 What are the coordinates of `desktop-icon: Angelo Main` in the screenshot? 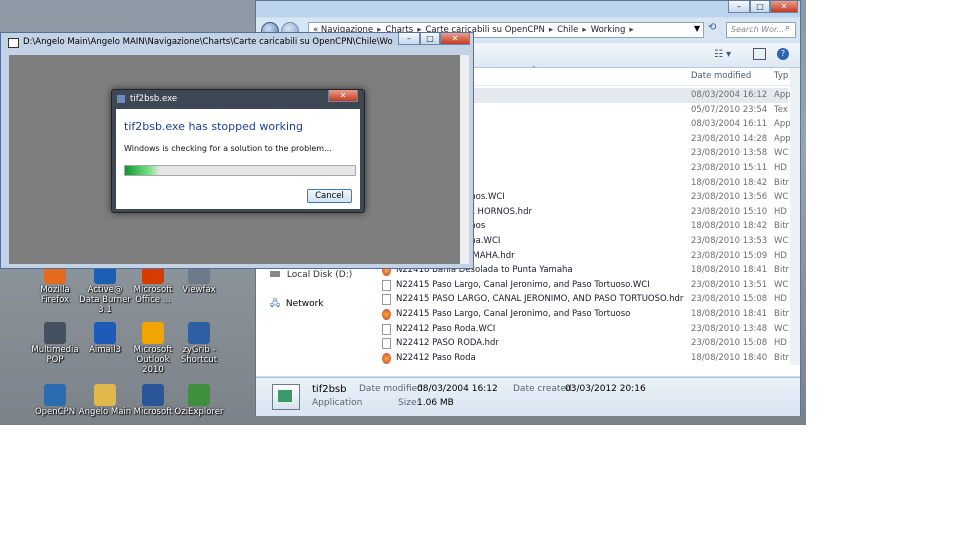 It's located at (105, 400).